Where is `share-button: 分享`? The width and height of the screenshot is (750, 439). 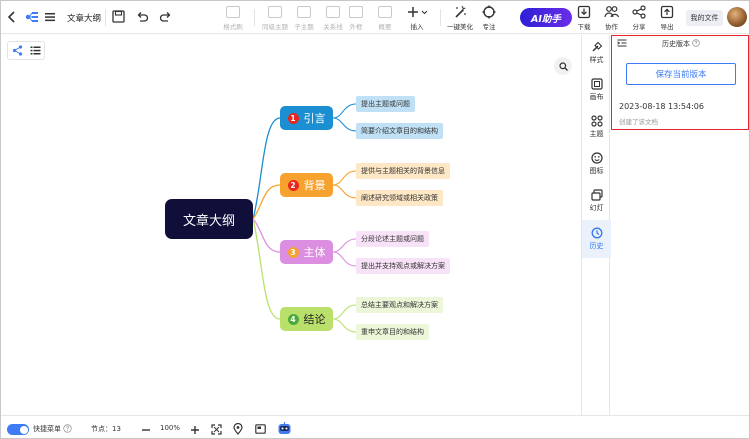
share-button: 分享 is located at coordinates (639, 18).